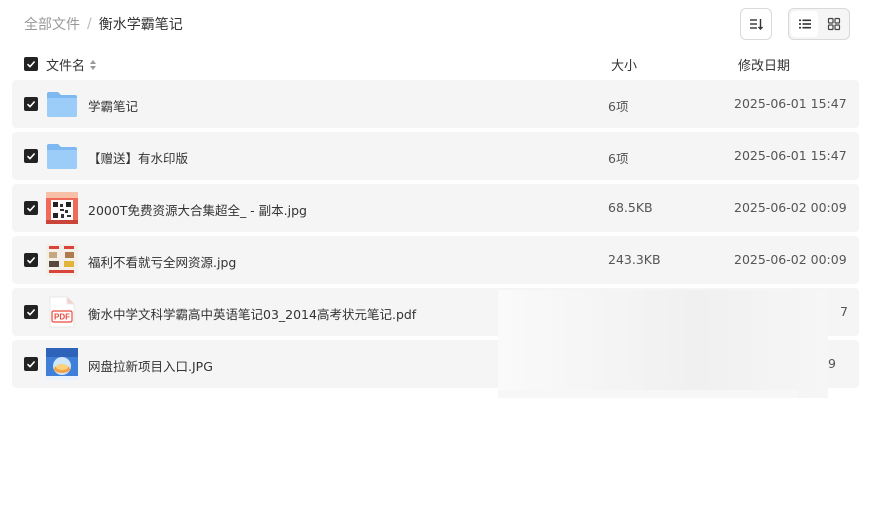 This screenshot has width=874, height=514. I want to click on file-size: 68.5KB, so click(630, 207).